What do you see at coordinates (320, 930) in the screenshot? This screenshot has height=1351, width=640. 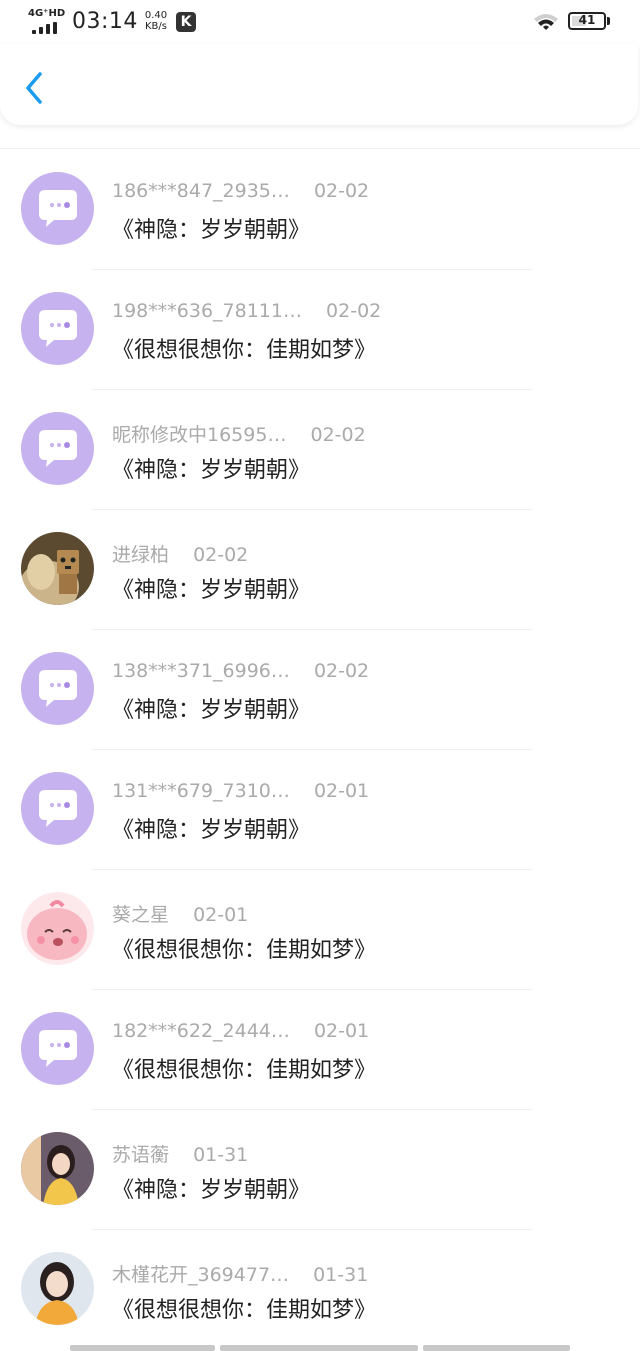 I see `list-item: 葵之星 02-01 《很想很想你：佳期如梦》` at bounding box center [320, 930].